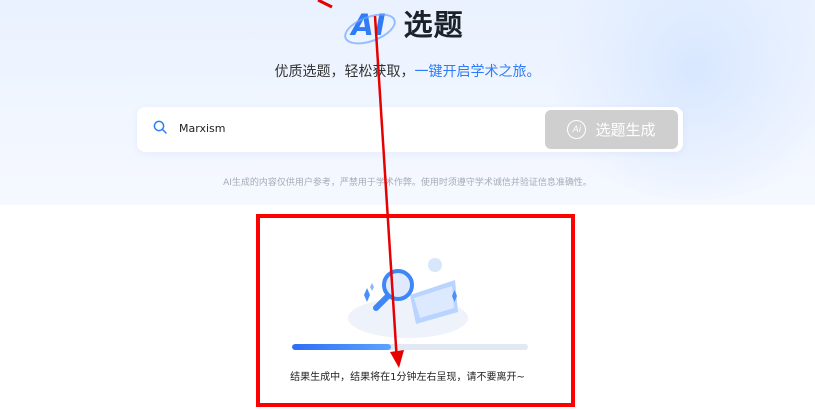 The image size is (815, 410). Describe the element at coordinates (344, 72) in the screenshot. I see `subtitle-main: 优质选题，轻松获取，` at that location.